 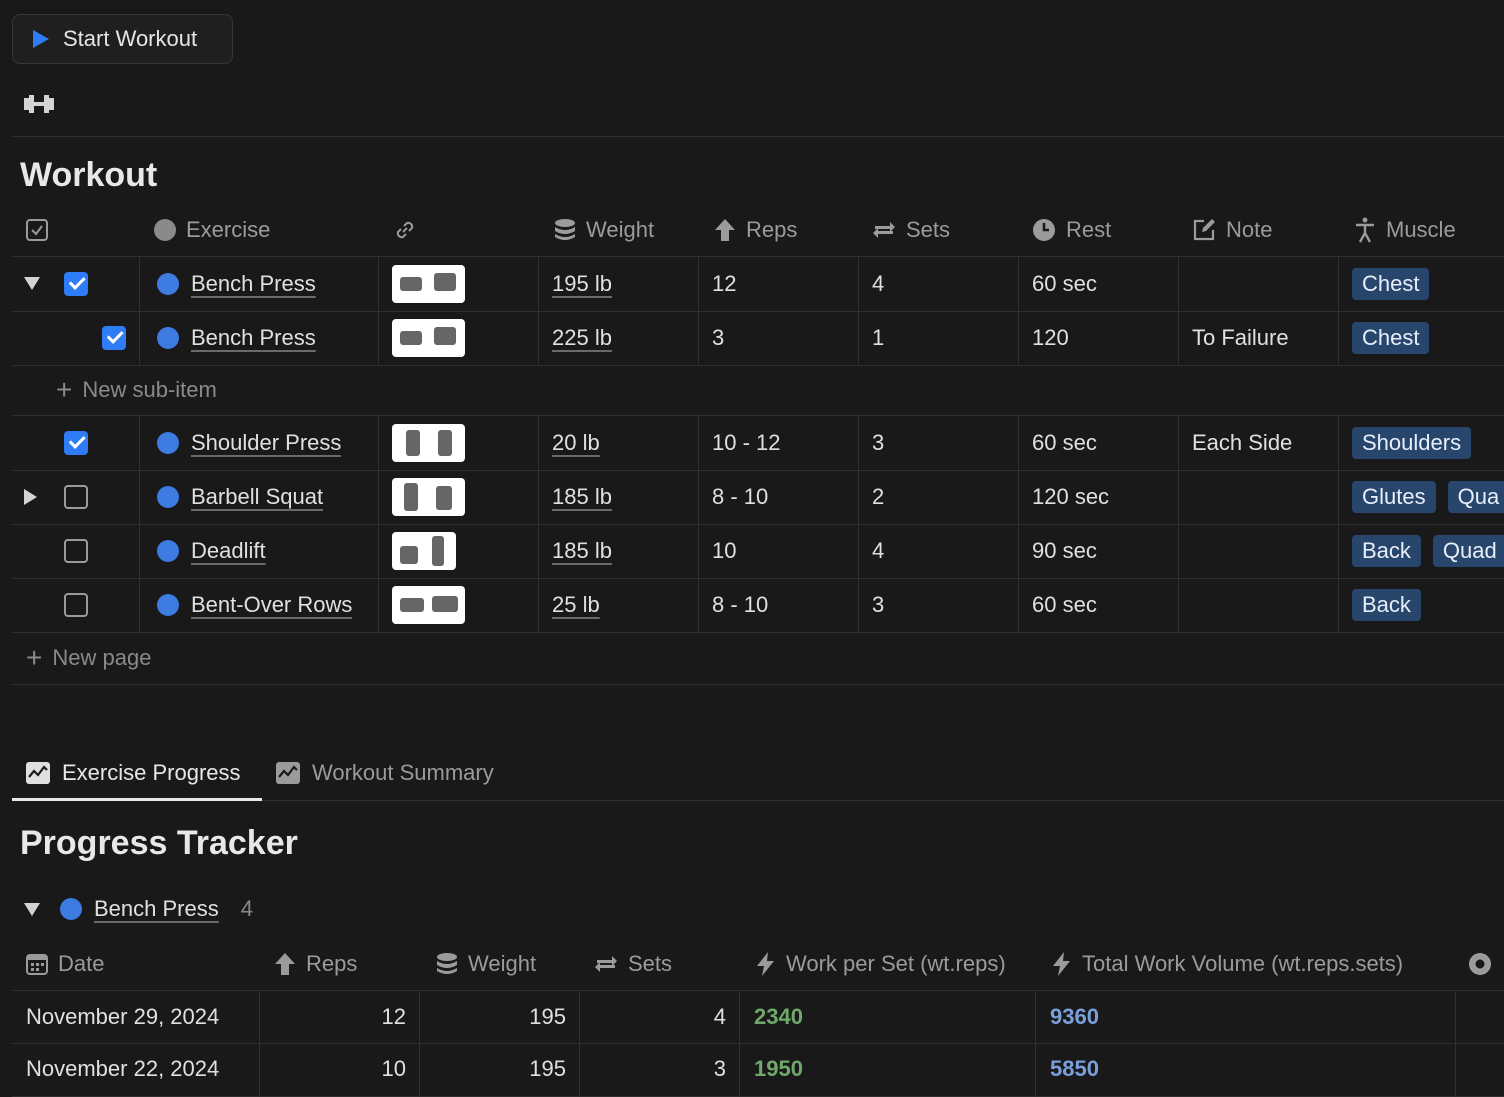 I want to click on weight-cell: 25 lb, so click(x=576, y=604).